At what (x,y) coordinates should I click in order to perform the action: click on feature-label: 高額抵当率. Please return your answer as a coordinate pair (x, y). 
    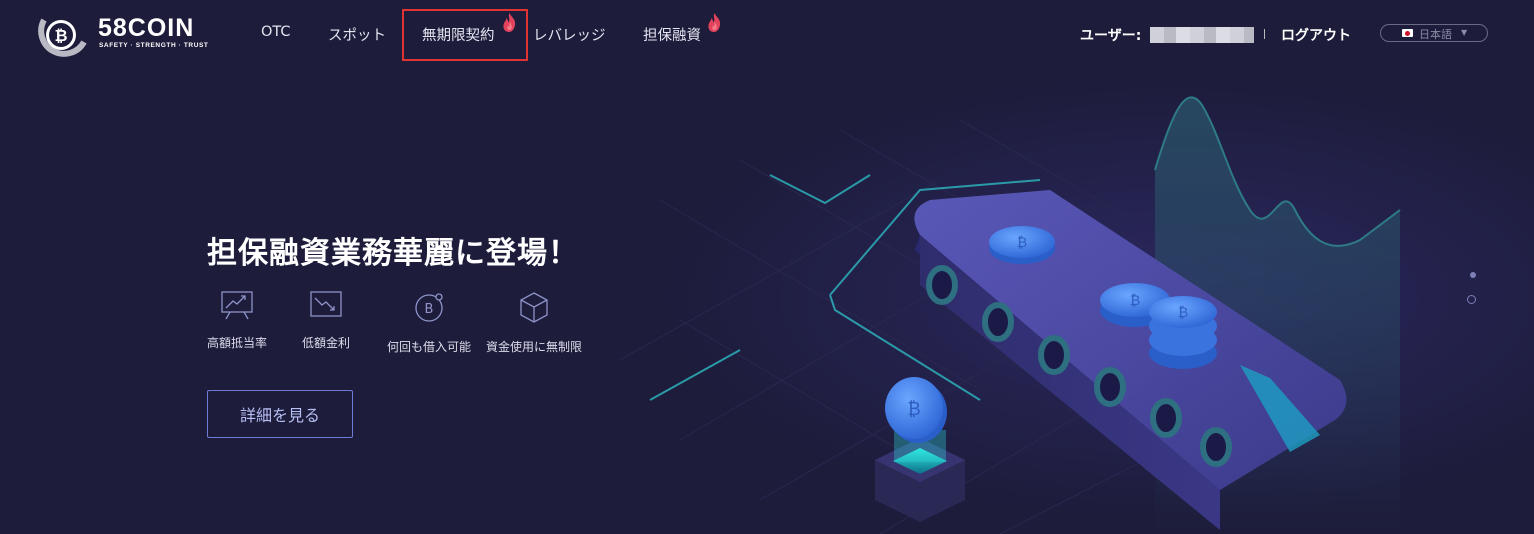
    Looking at the image, I should click on (237, 343).